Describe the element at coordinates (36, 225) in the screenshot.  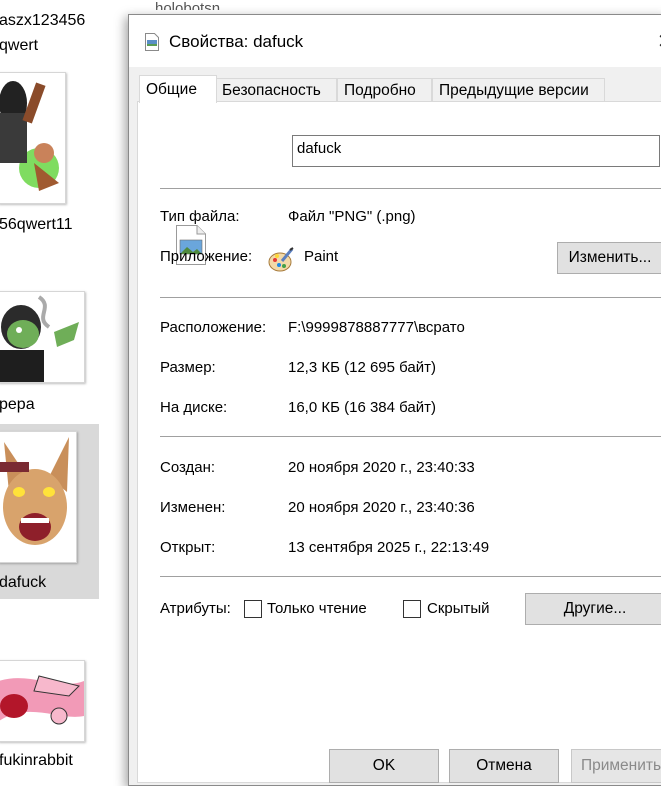
I see `file-label-56qwert11: 56qwert11` at that location.